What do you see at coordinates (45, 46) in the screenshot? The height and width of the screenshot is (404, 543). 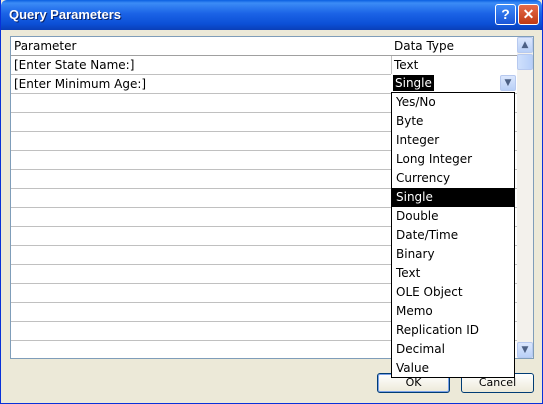 I see `header-parameter: Parameter` at bounding box center [45, 46].